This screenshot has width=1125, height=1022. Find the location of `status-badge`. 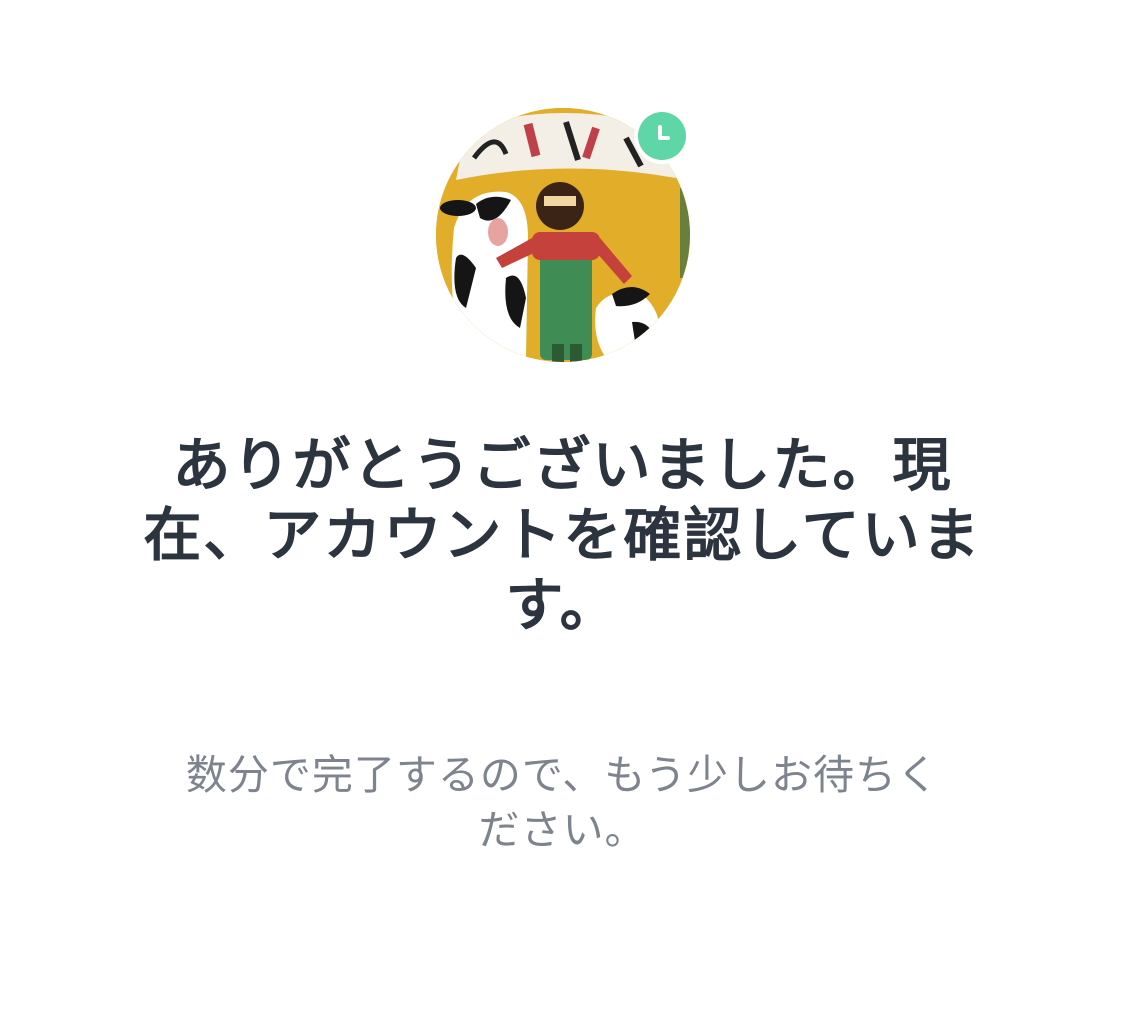

status-badge is located at coordinates (662, 136).